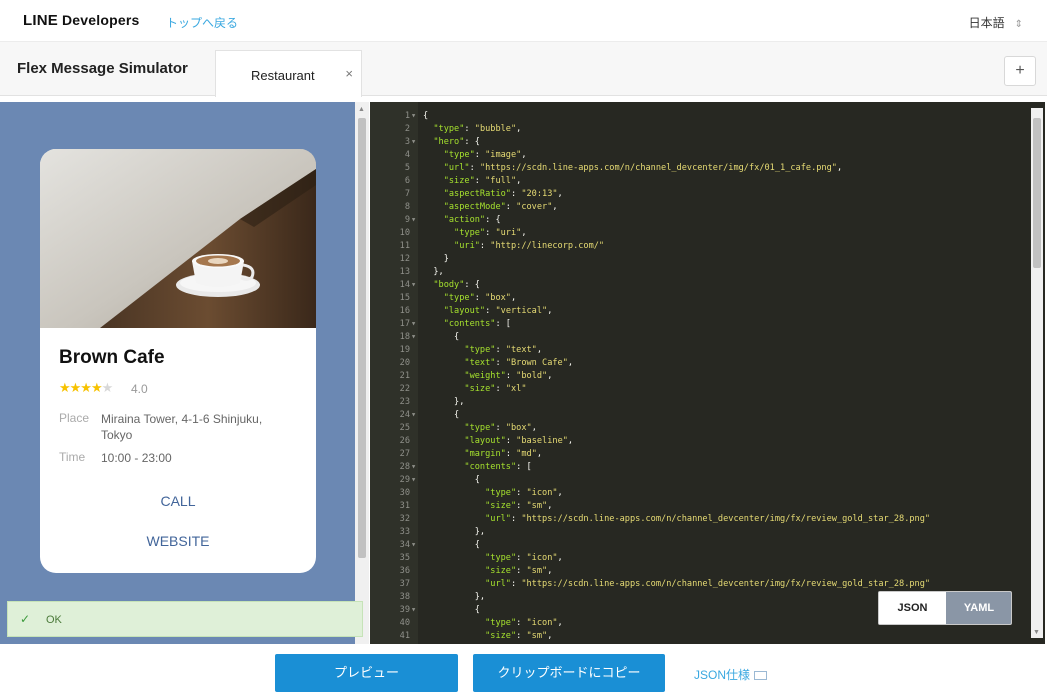 This screenshot has height=700, width=1047. I want to click on status-ok-bar: ✓ OK, so click(185, 619).